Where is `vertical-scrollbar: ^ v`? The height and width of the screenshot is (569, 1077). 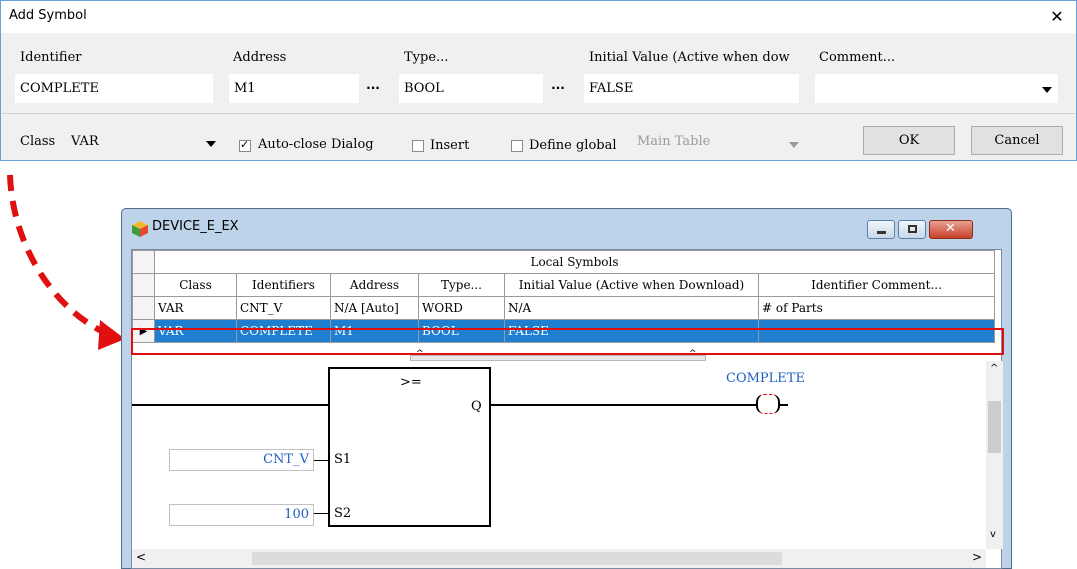
vertical-scrollbar: ^ v is located at coordinates (994, 455).